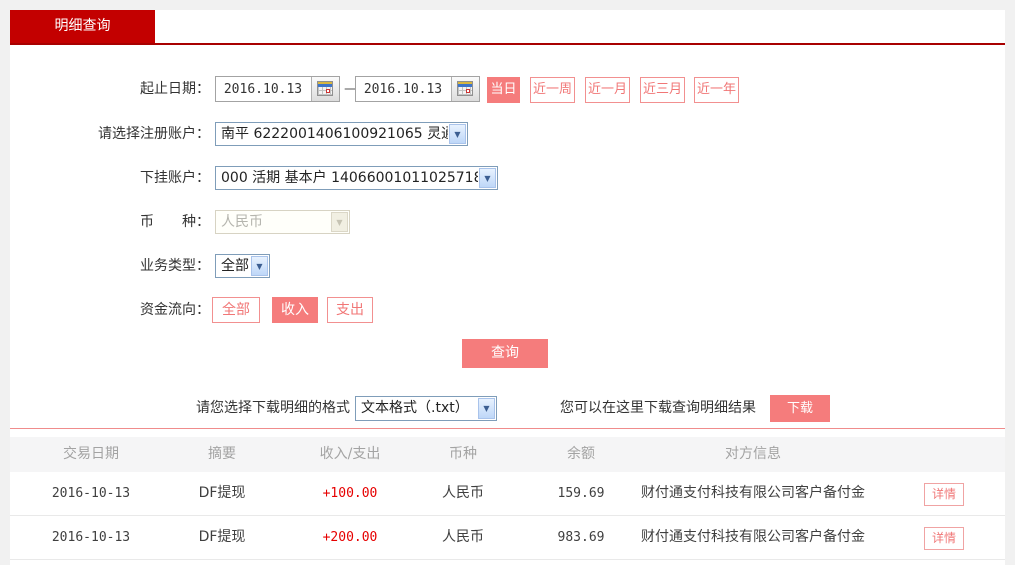 This screenshot has width=1015, height=565. What do you see at coordinates (505, 353) in the screenshot?
I see `query-button: 查询` at bounding box center [505, 353].